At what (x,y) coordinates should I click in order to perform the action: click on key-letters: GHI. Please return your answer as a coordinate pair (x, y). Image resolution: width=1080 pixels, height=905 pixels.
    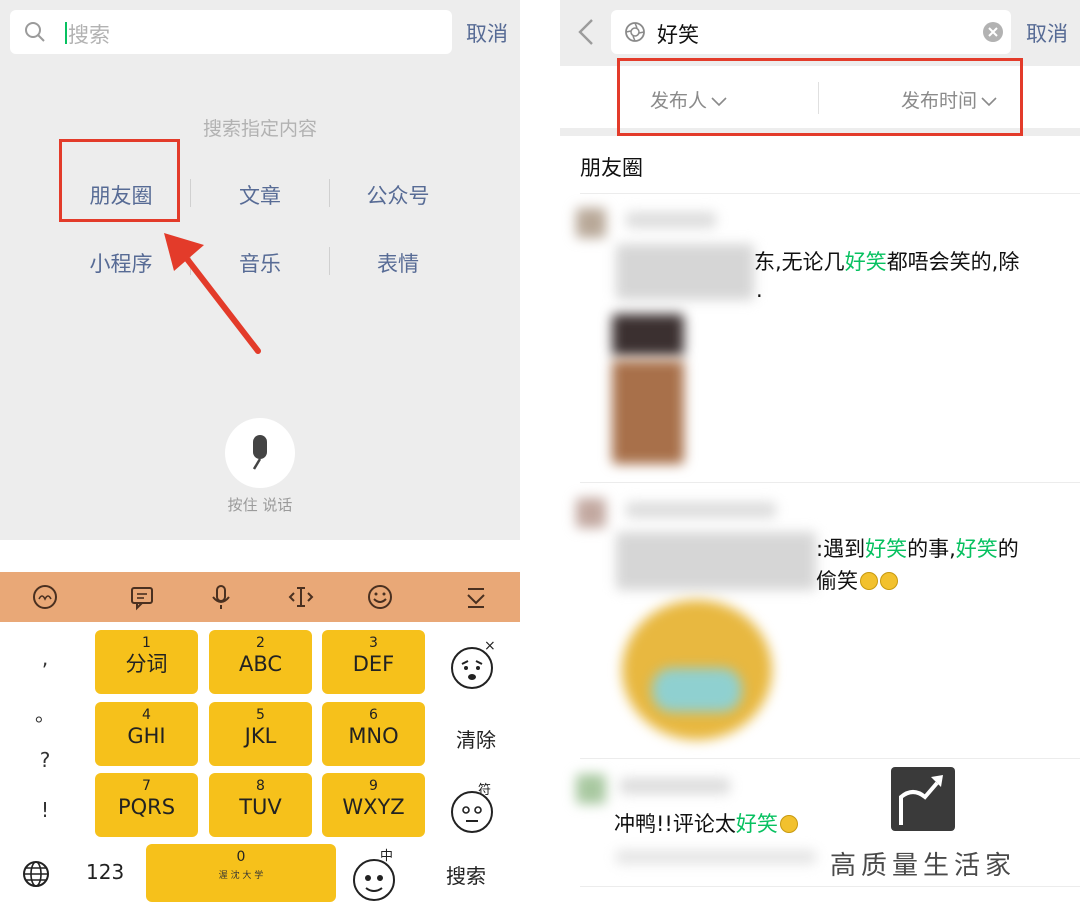
    Looking at the image, I should click on (146, 736).